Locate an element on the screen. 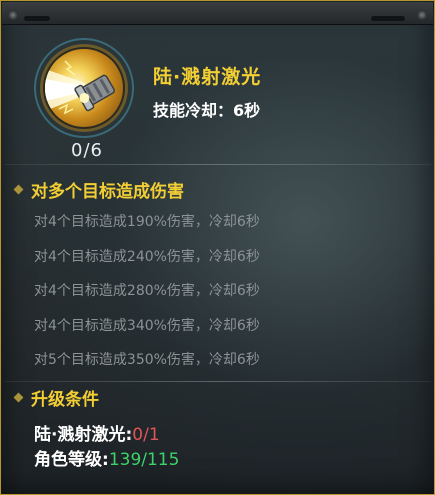 Image resolution: width=435 pixels, height=495 pixels. effect-item: 对4个目标造成240%伤害，冷却6秒 is located at coordinates (147, 256).